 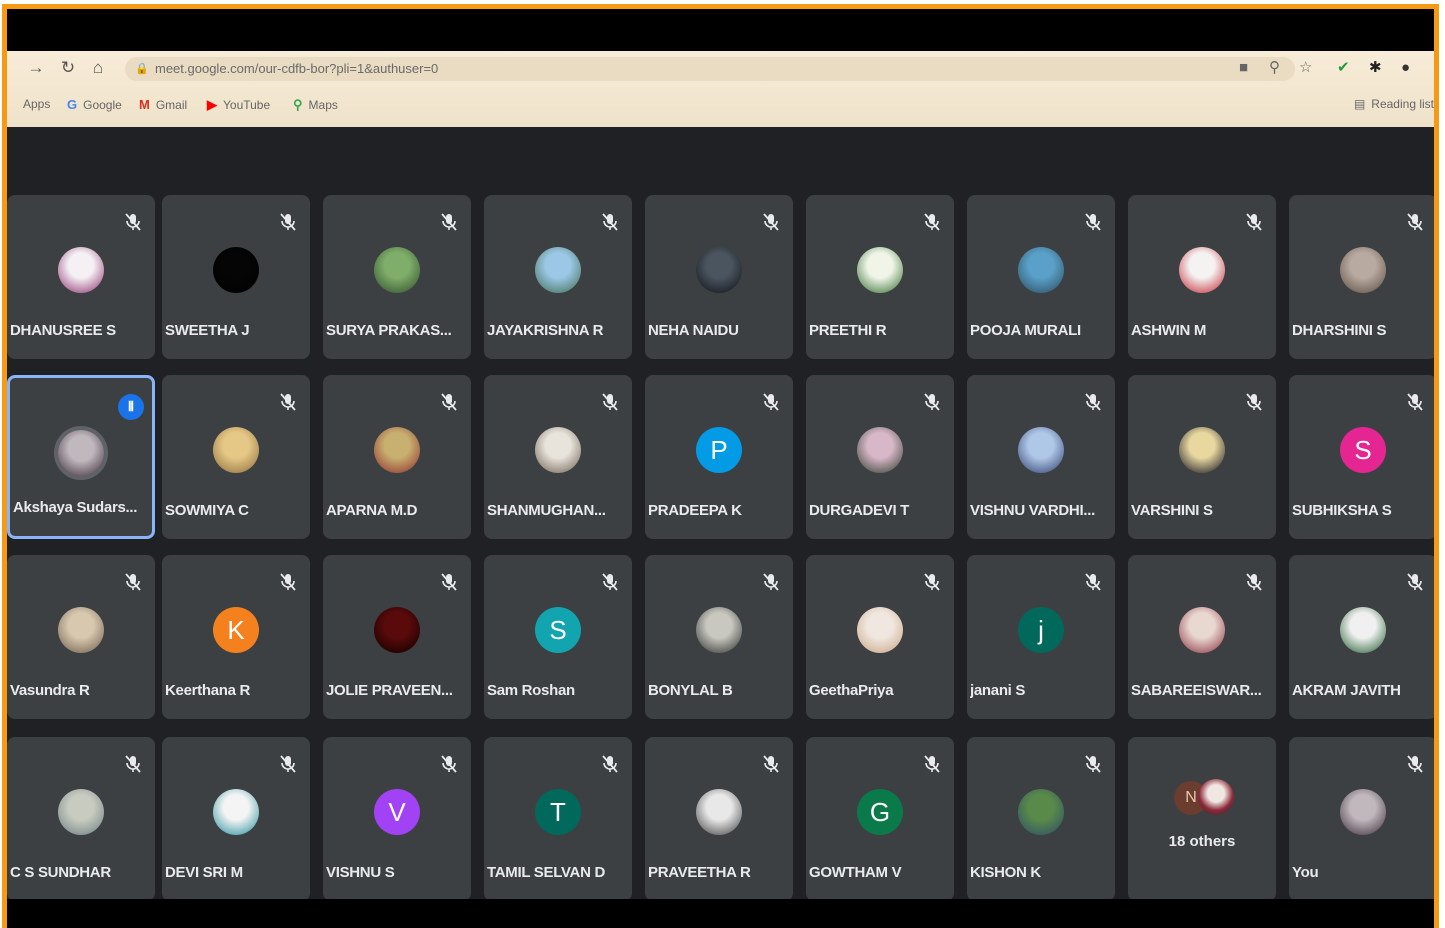 I want to click on bookmark-youtube: ▶ YouTube, so click(x=238, y=105).